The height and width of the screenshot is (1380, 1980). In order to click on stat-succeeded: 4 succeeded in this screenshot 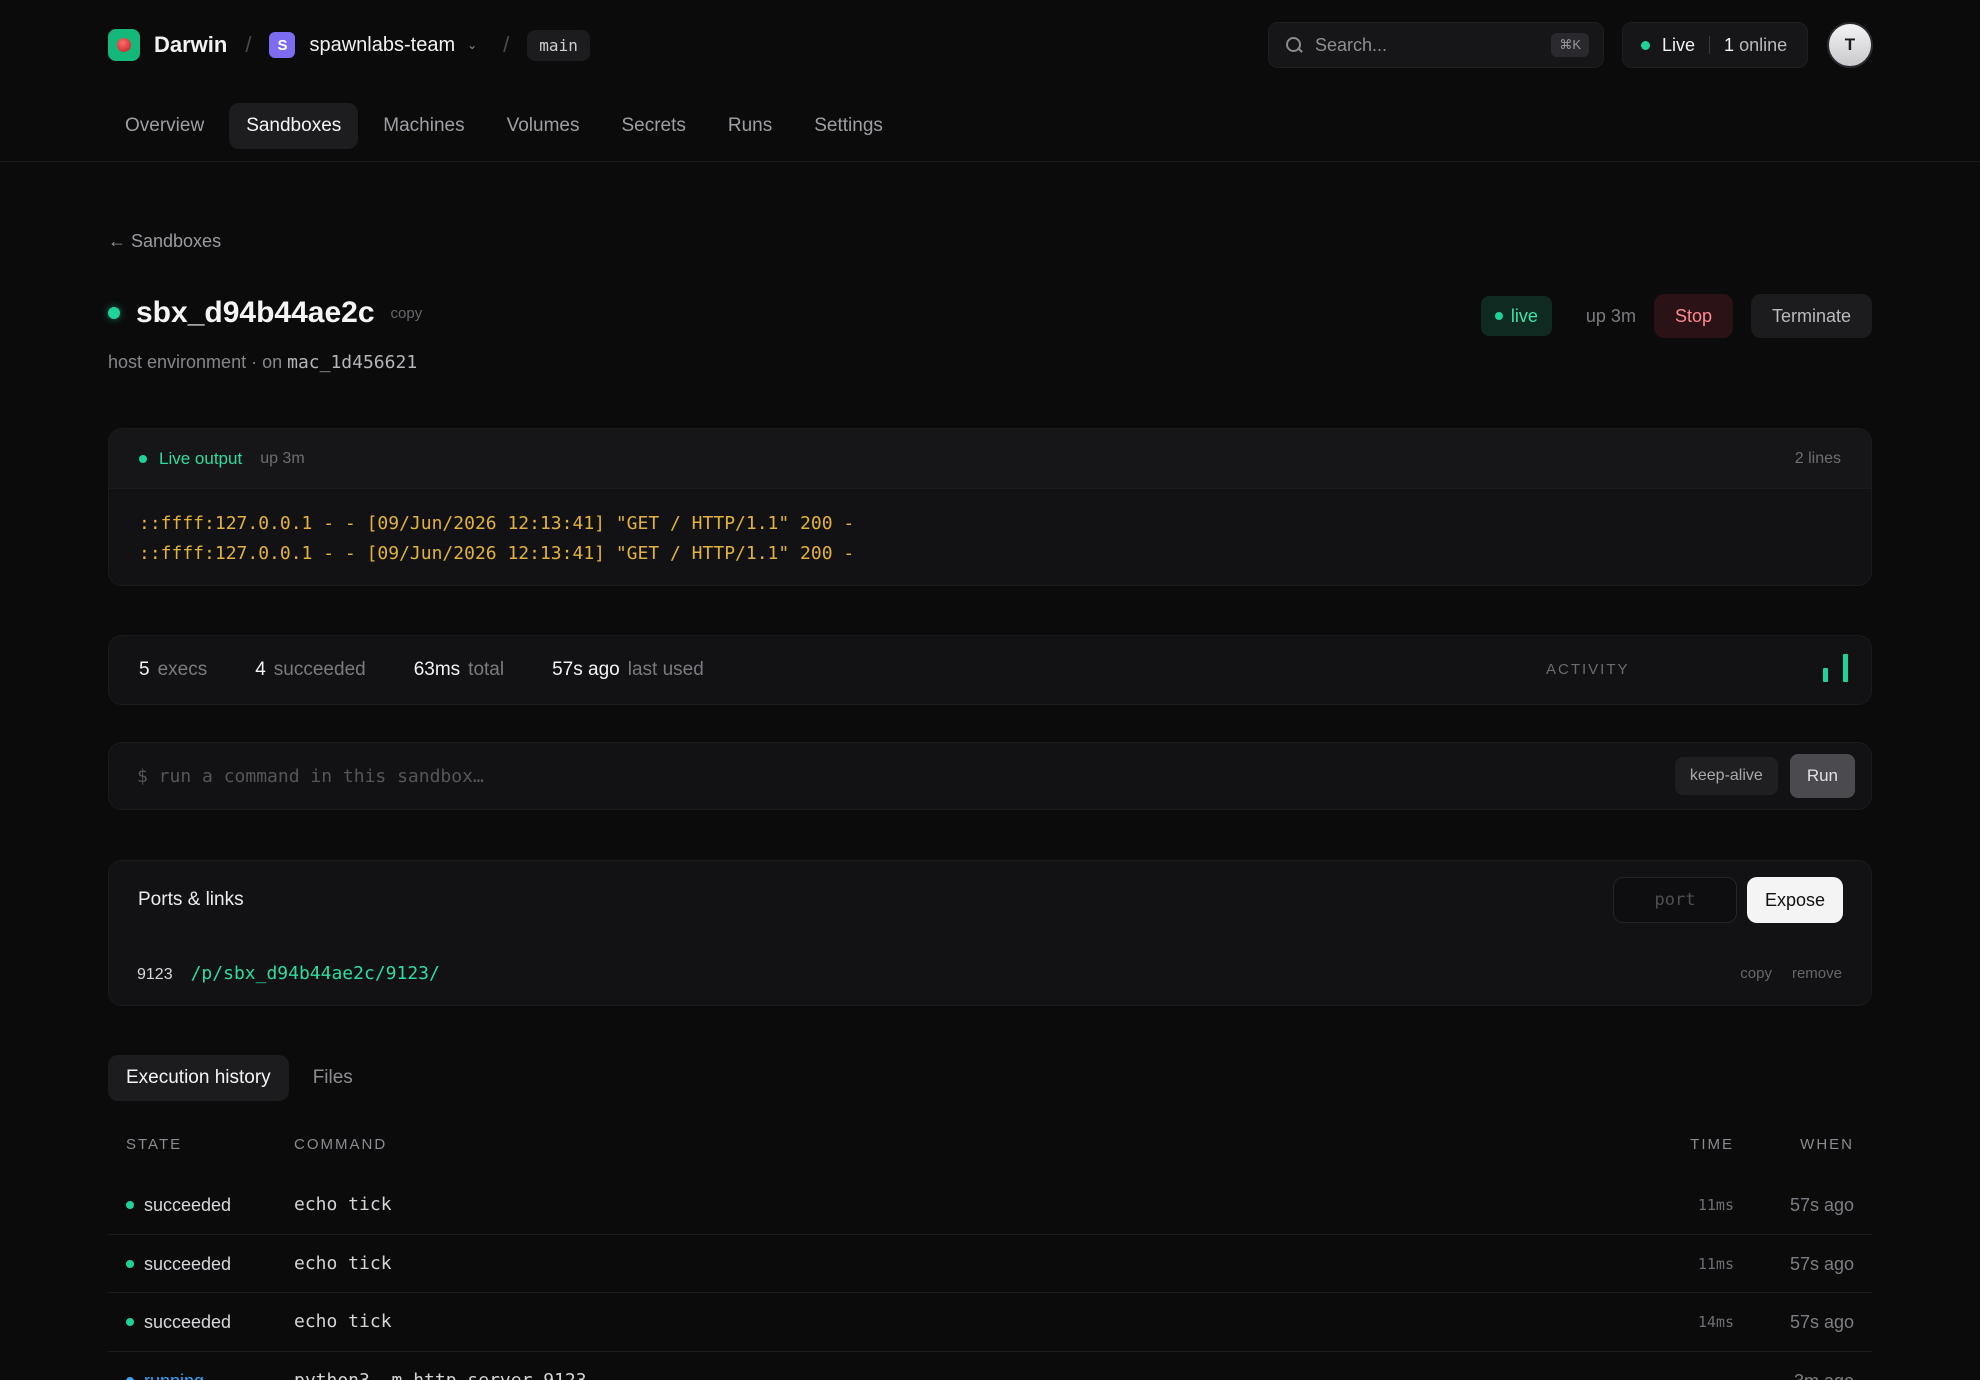, I will do `click(310, 669)`.